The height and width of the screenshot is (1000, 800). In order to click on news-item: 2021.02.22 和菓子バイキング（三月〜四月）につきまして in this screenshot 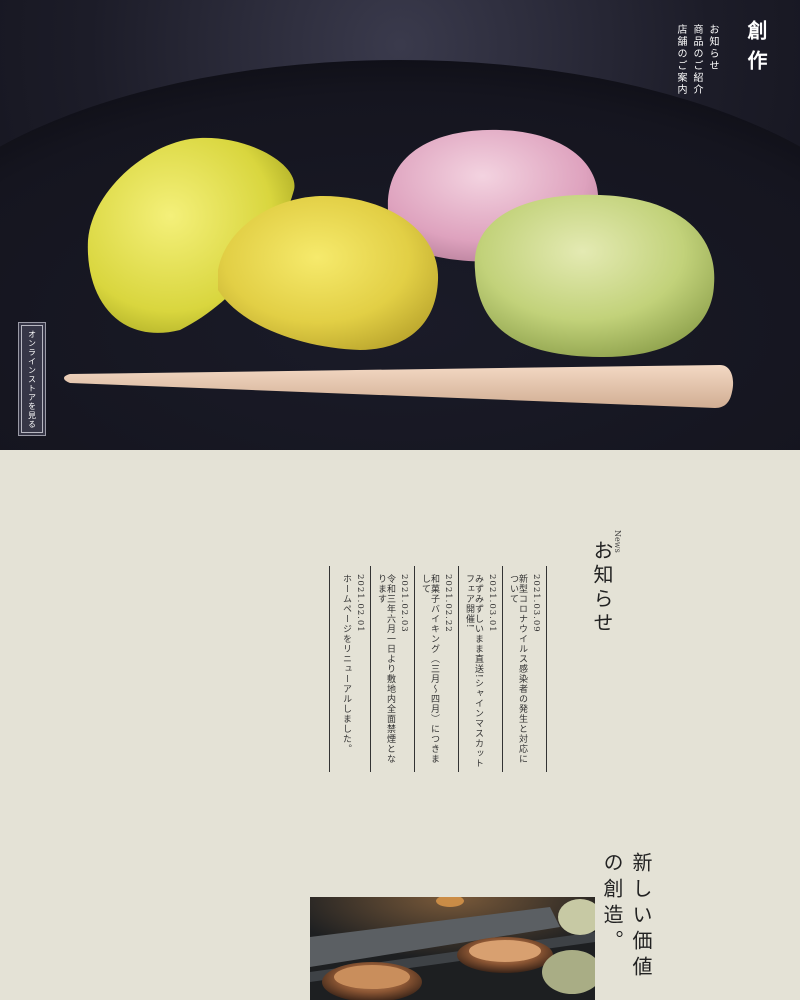, I will do `click(438, 669)`.